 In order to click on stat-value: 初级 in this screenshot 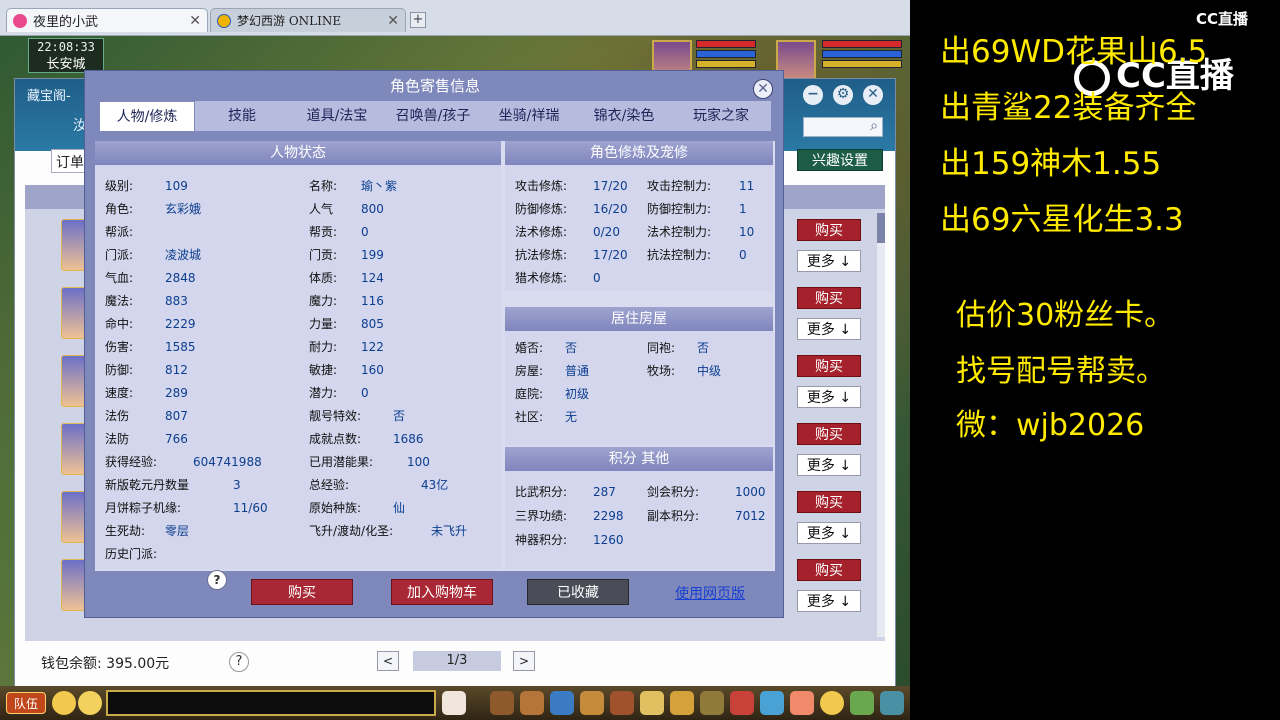, I will do `click(577, 394)`.